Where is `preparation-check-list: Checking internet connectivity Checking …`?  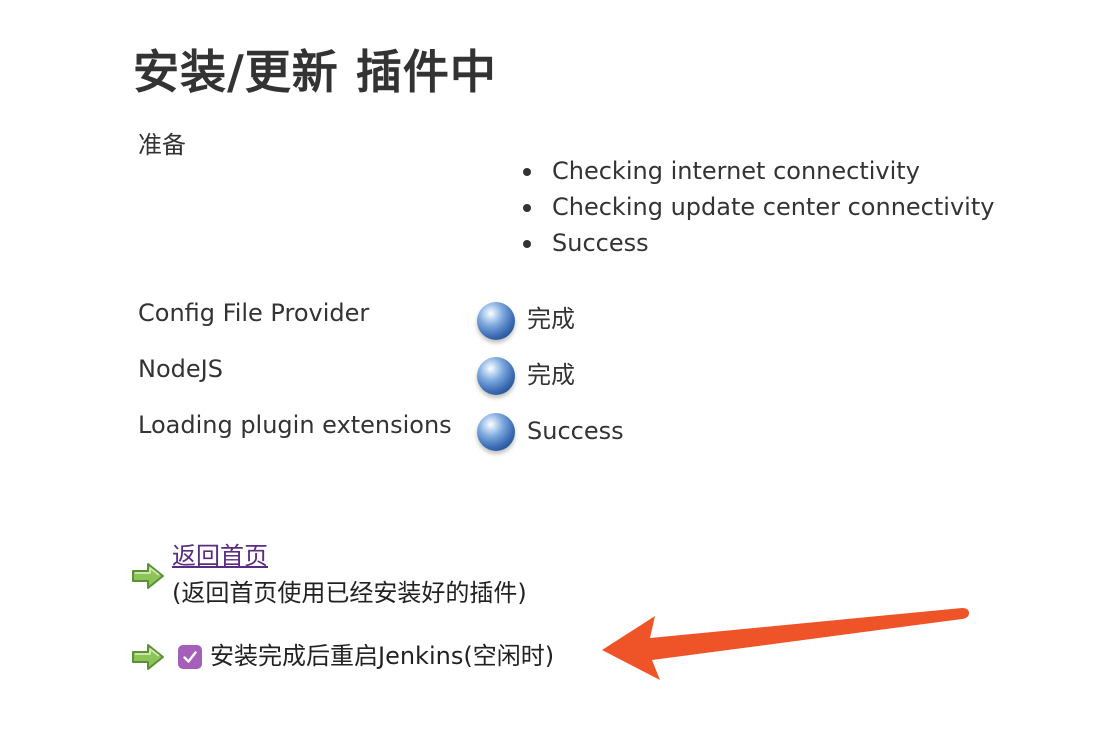 preparation-check-list: Checking internet connectivity Checking … is located at coordinates (757, 210).